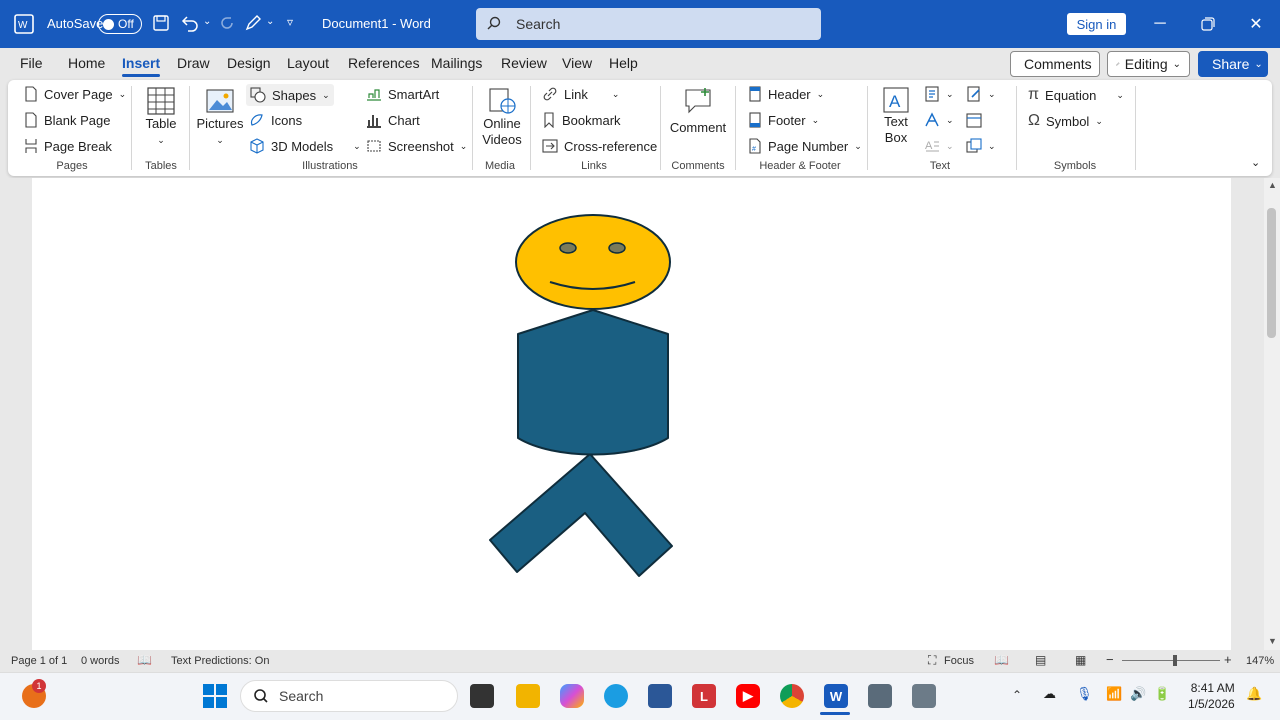 This screenshot has width=1280, height=720. What do you see at coordinates (572, 696) in the screenshot?
I see `copilot-icon` at bounding box center [572, 696].